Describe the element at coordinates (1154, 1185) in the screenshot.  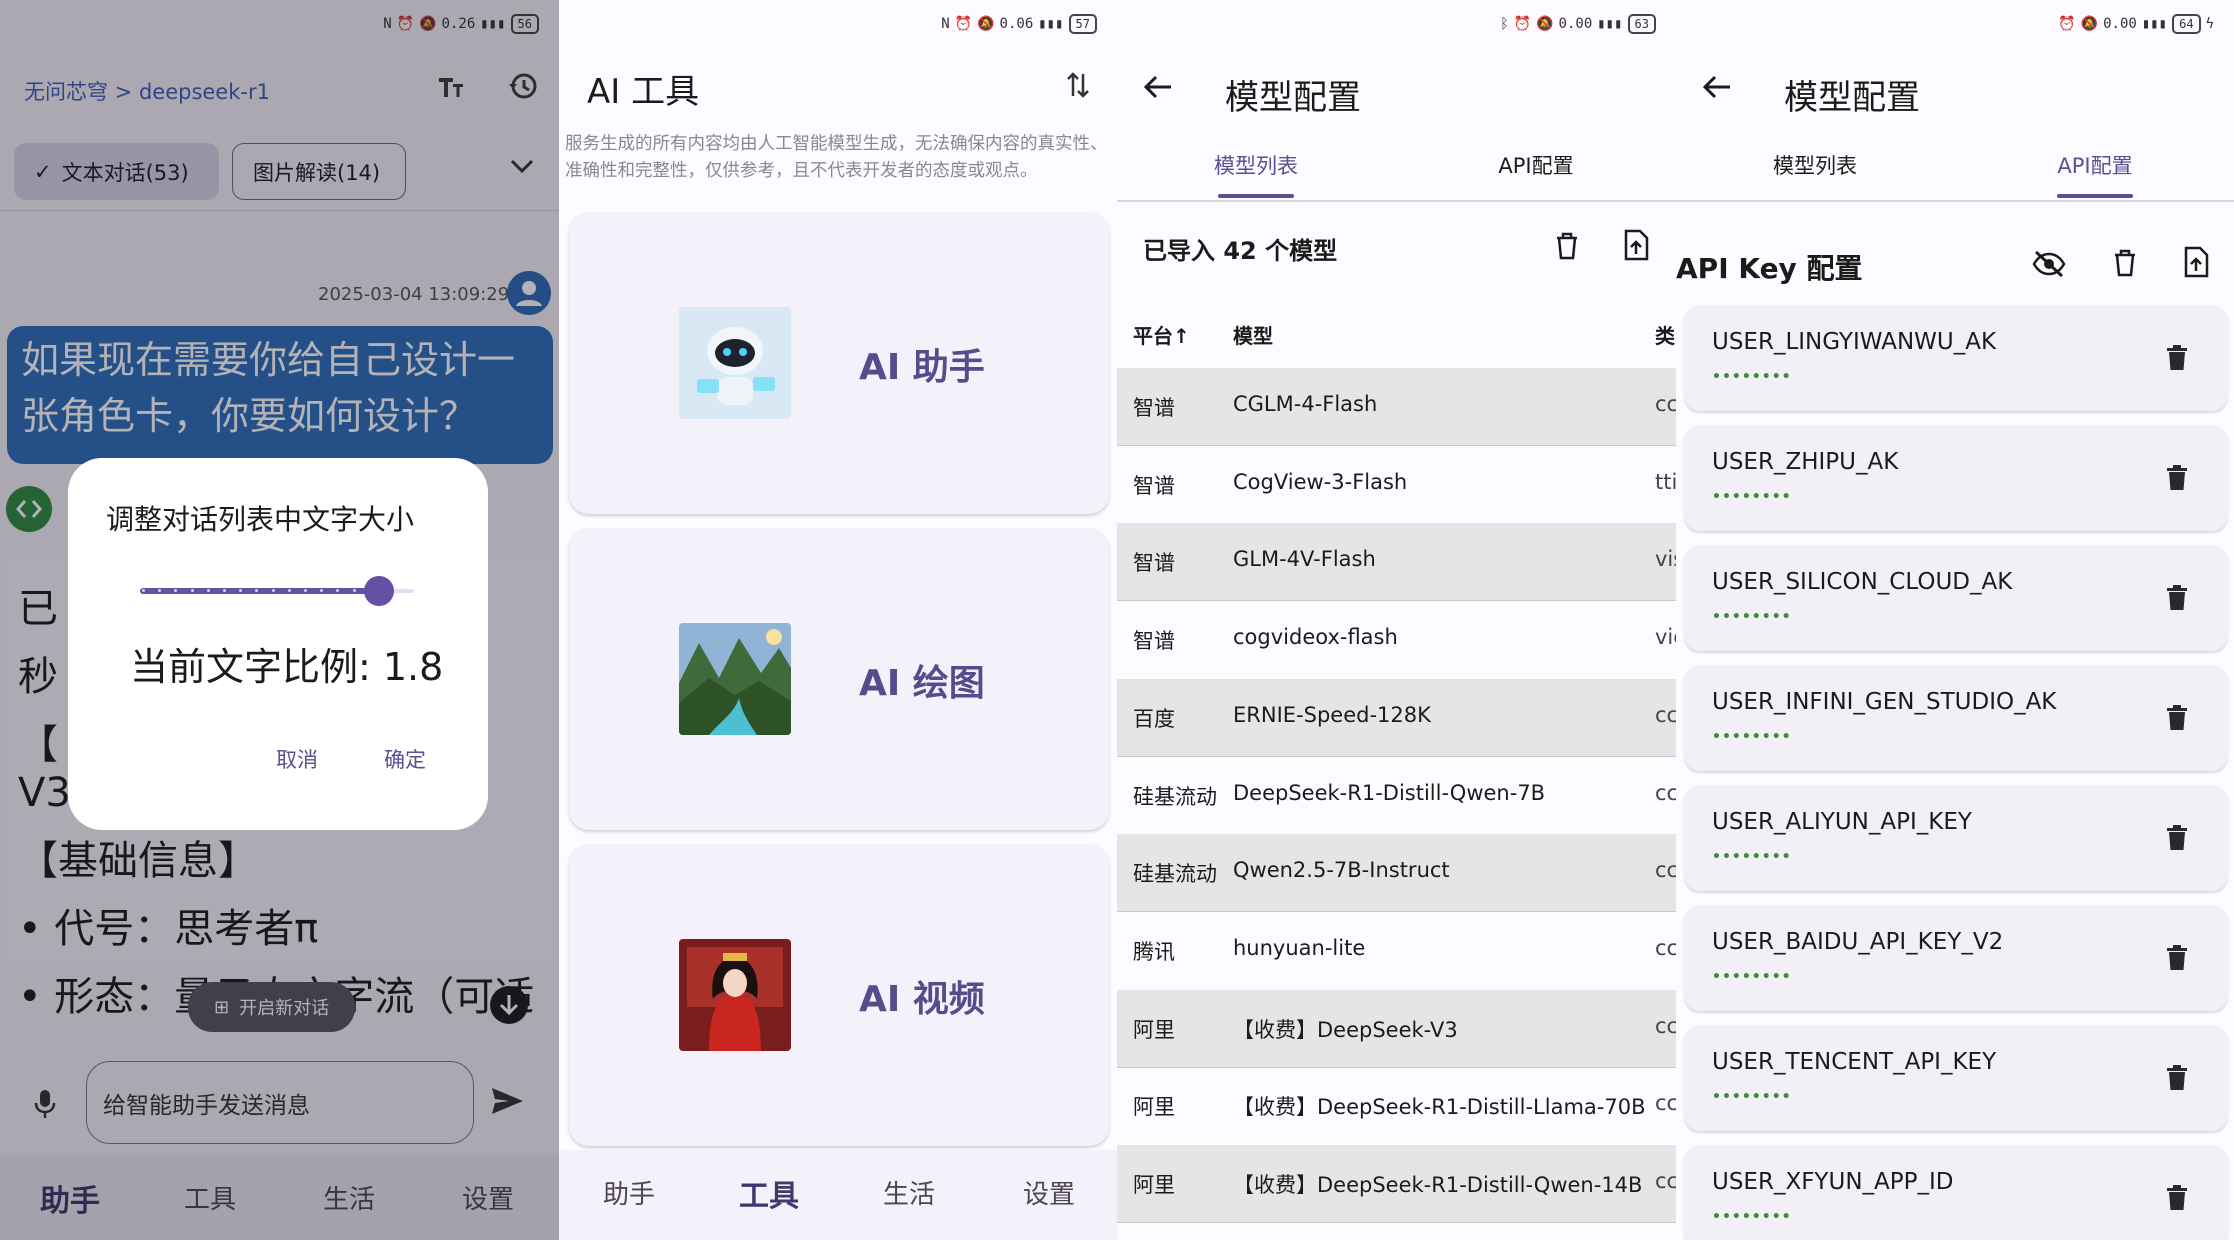
I see `cell-platform: 阿里` at that location.